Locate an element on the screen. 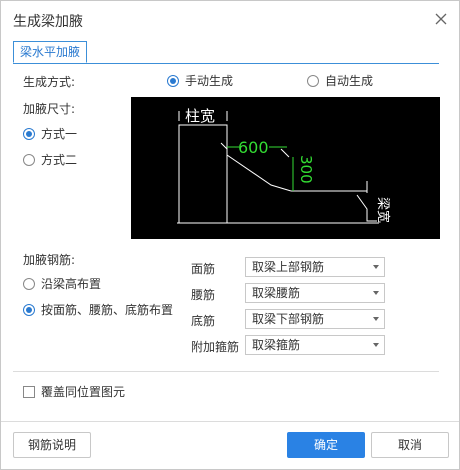 This screenshot has height=470, width=460. extra-stirrup-label: 附加箍筋 is located at coordinates (215, 347).